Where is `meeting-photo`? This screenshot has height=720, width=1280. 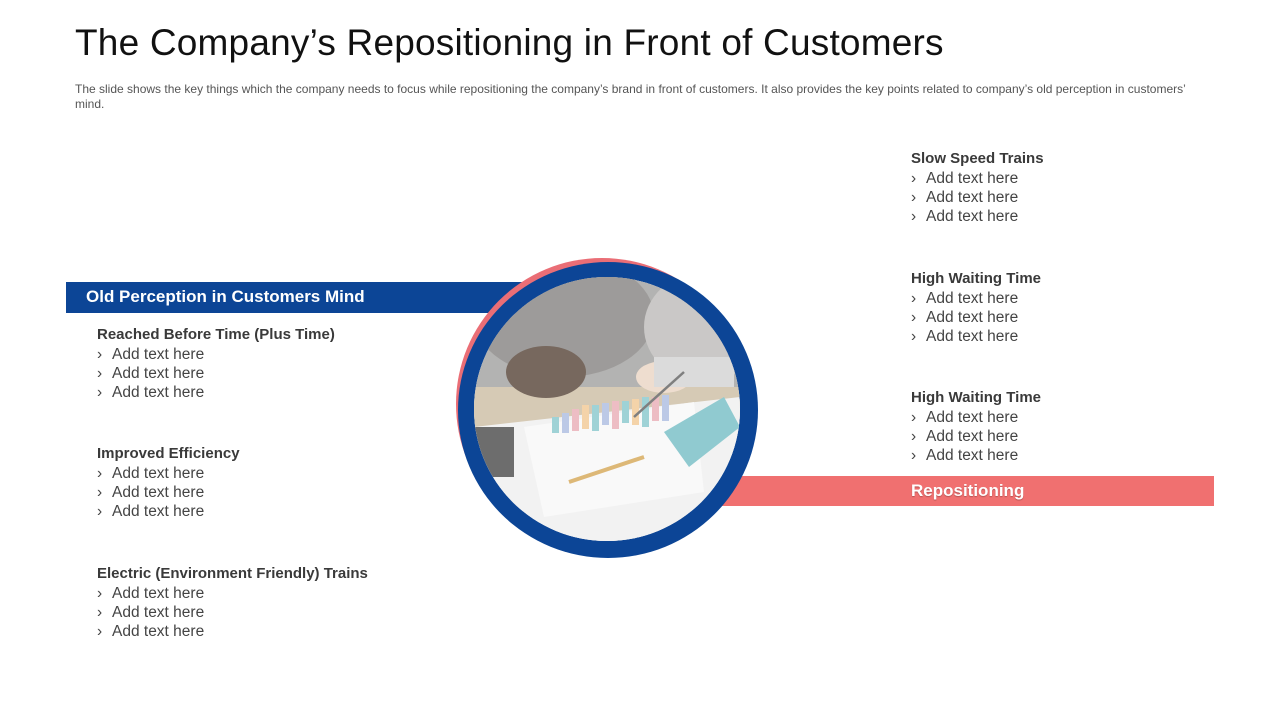
meeting-photo is located at coordinates (607, 409).